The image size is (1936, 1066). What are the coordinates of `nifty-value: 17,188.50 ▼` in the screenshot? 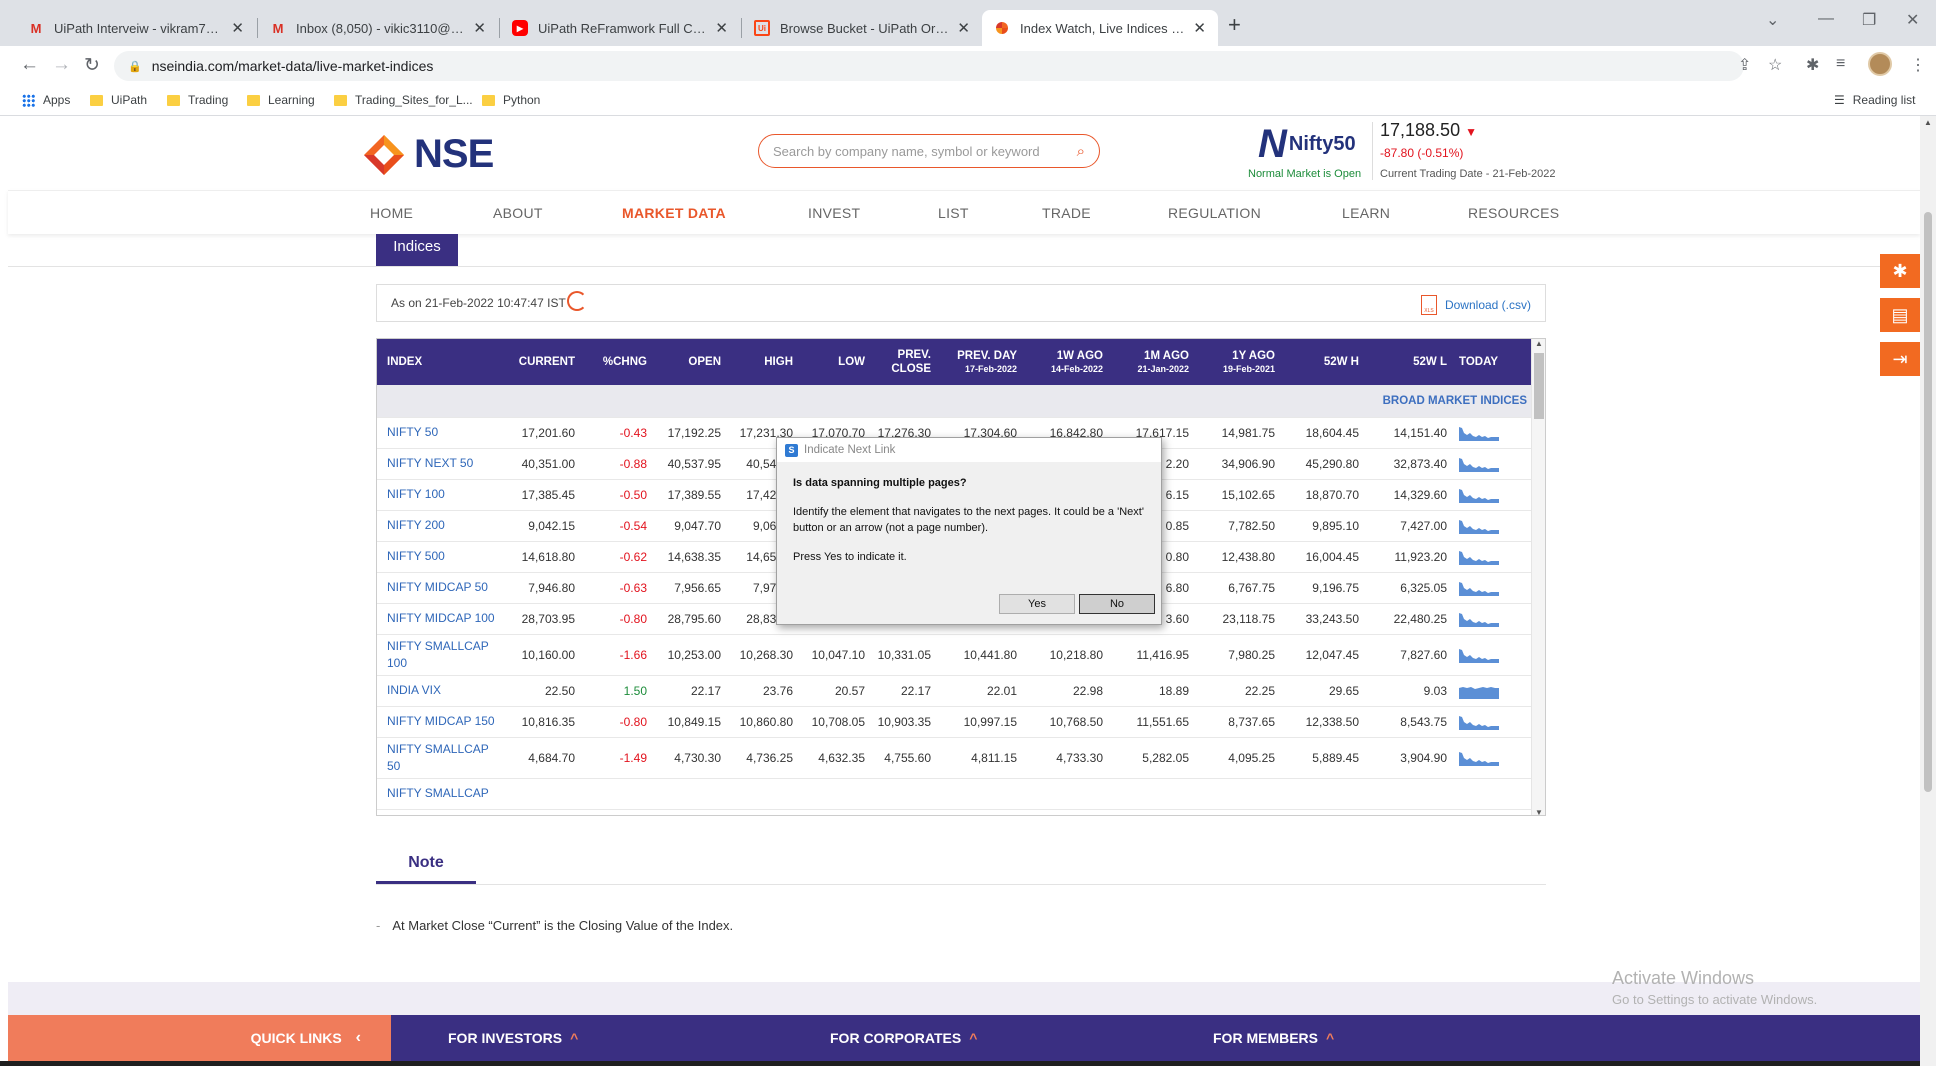 It's located at (1428, 130).